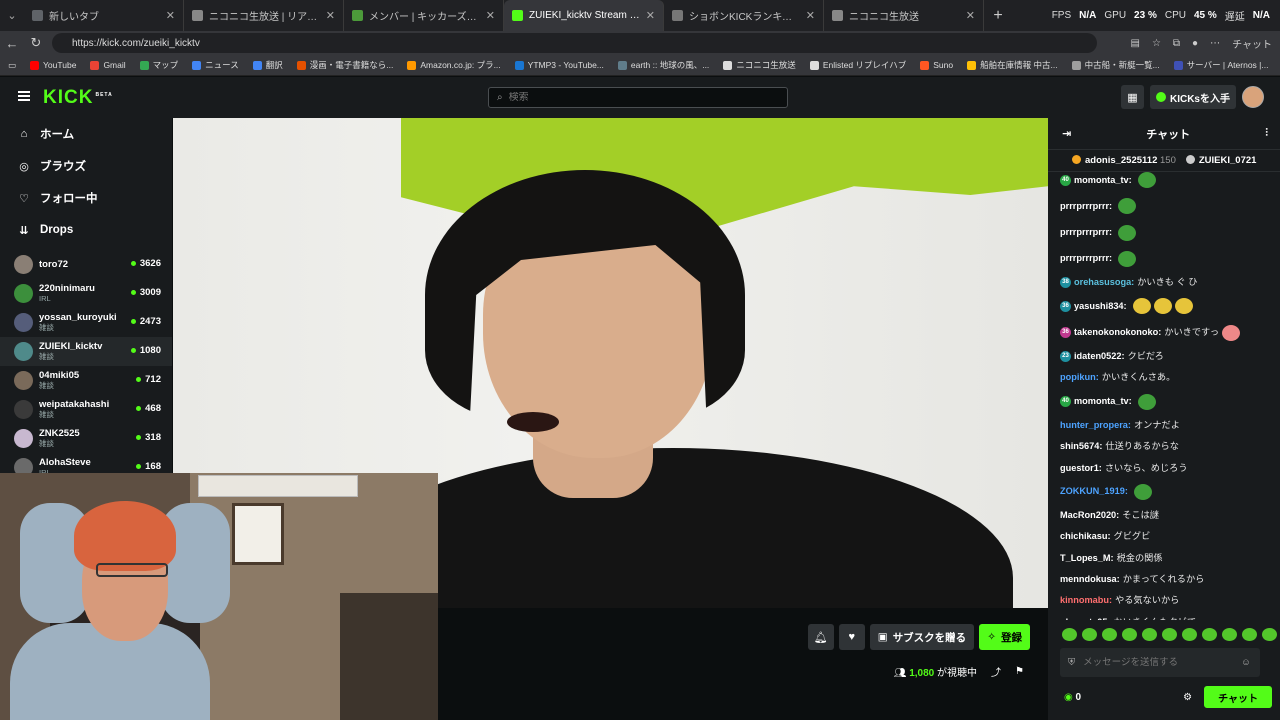 This screenshot has width=1280, height=720. What do you see at coordinates (36, 43) in the screenshot?
I see `reload-icon: ↻` at bounding box center [36, 43].